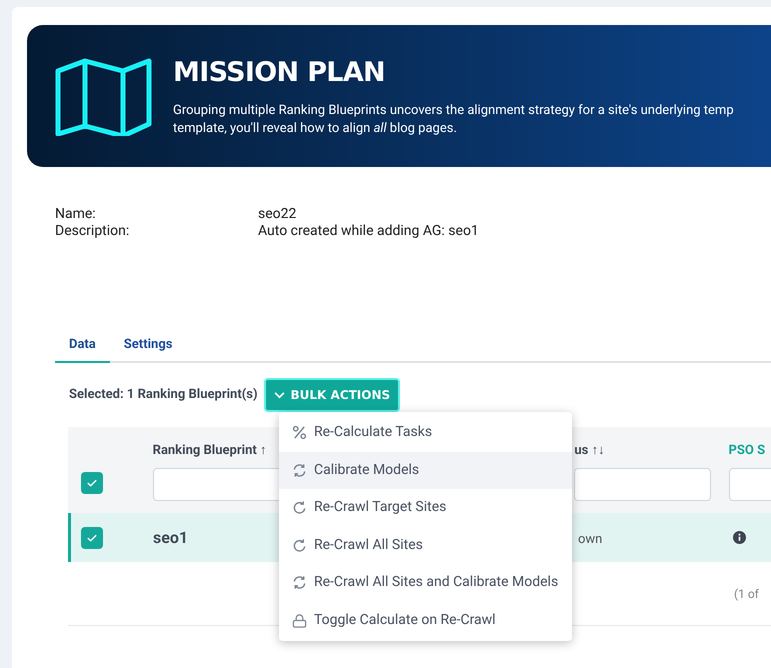 This screenshot has width=771, height=668. I want to click on table-cell: seo1, so click(170, 537).